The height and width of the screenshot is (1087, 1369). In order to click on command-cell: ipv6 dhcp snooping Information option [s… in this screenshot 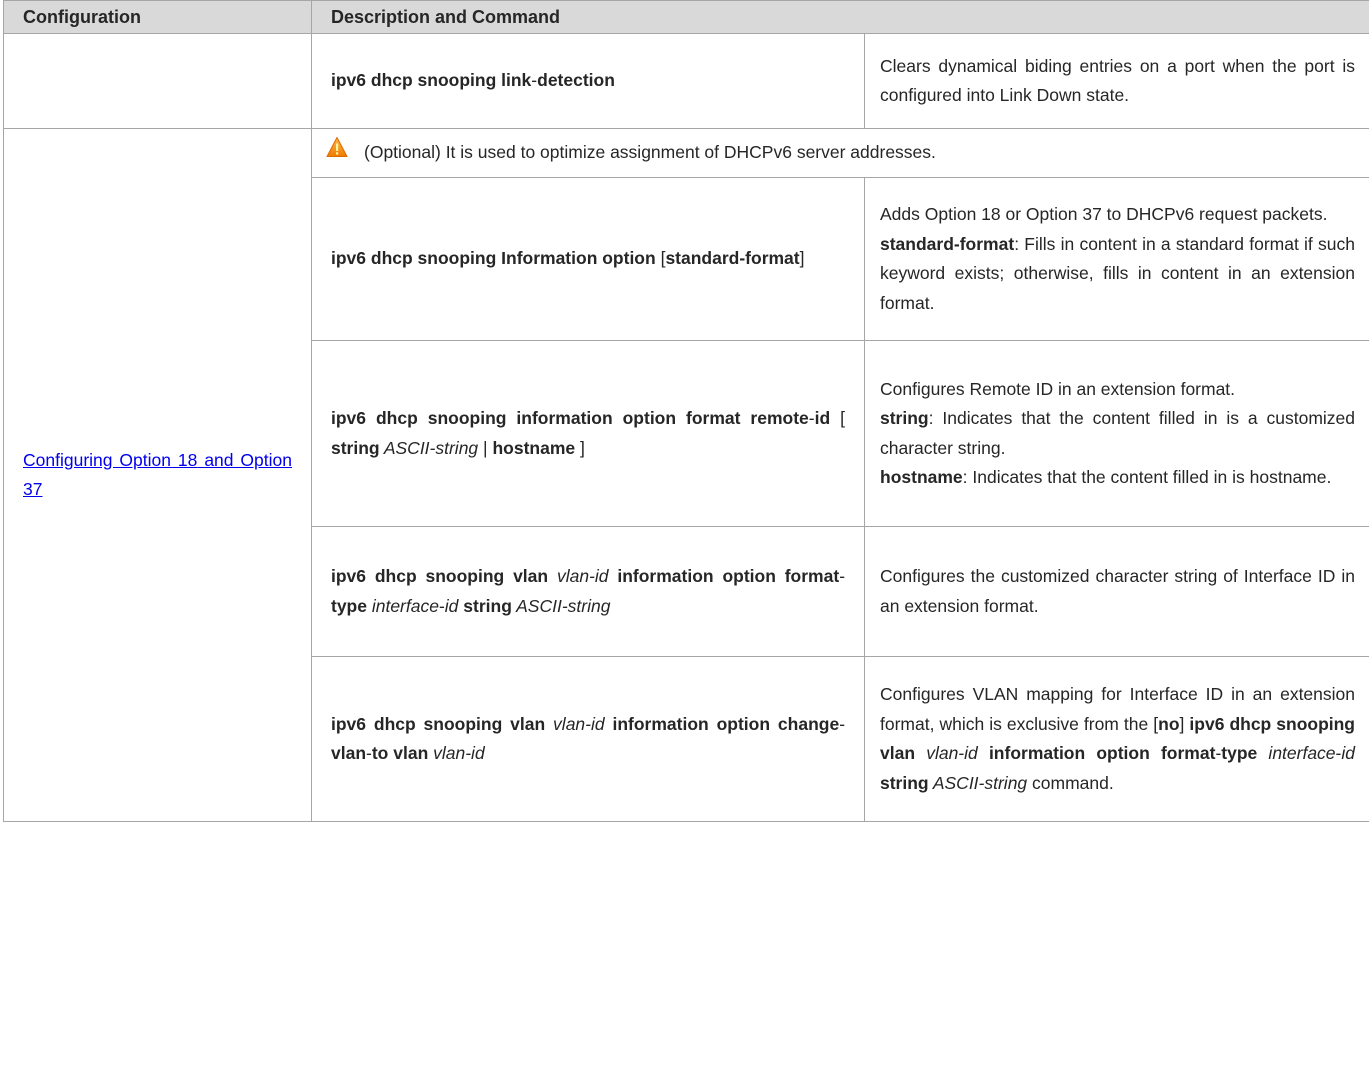, I will do `click(588, 259)`.